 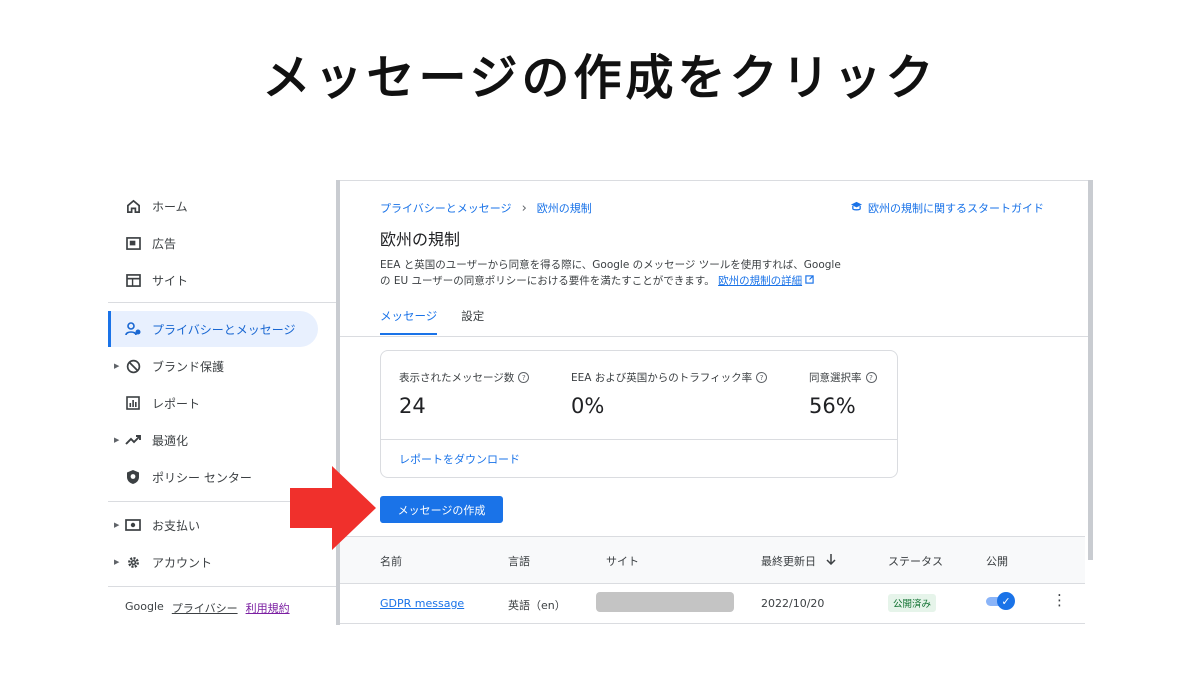 I want to click on tab-divider, so click(x=716, y=336).